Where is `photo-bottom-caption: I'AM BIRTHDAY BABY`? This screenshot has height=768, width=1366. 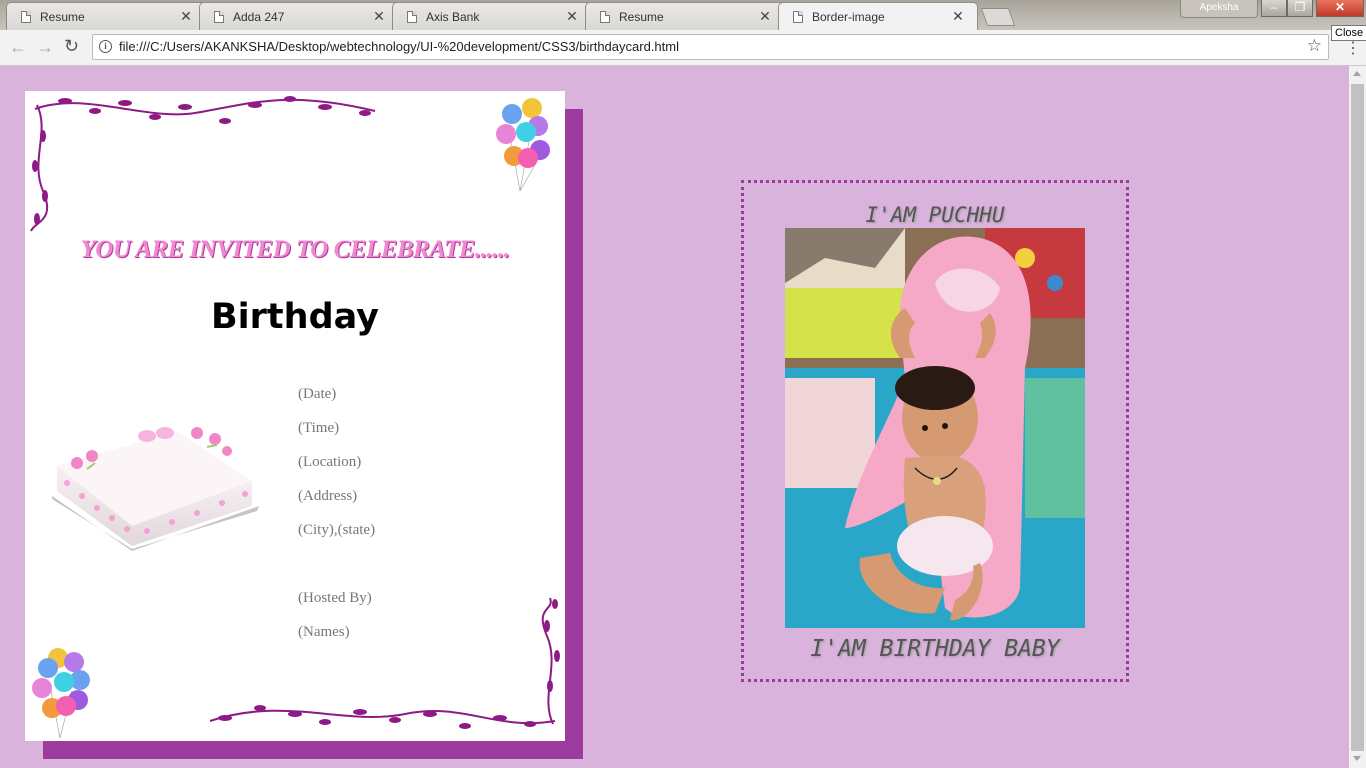
photo-bottom-caption: I'AM BIRTHDAY BABY is located at coordinates (935, 649).